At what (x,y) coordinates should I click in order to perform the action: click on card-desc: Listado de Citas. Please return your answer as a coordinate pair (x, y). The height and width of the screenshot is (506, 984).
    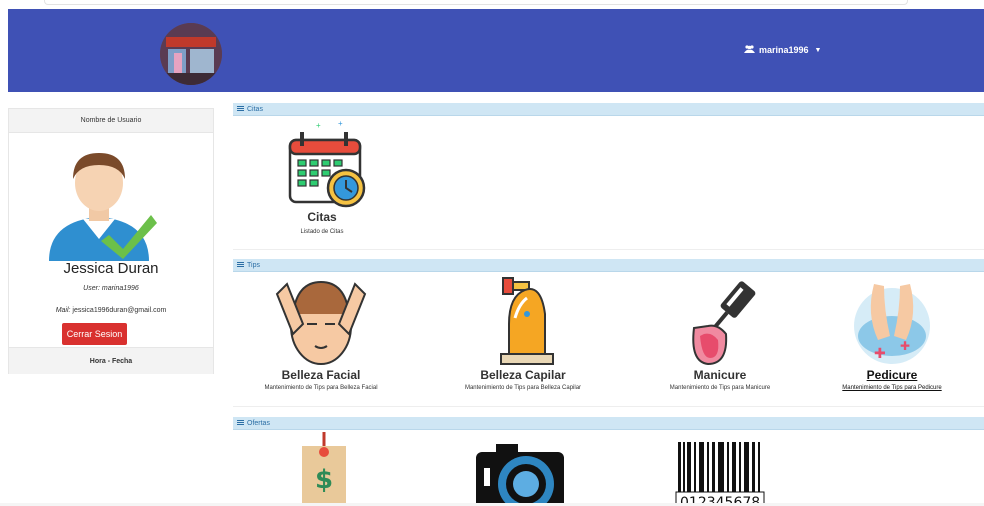
    Looking at the image, I should click on (322, 232).